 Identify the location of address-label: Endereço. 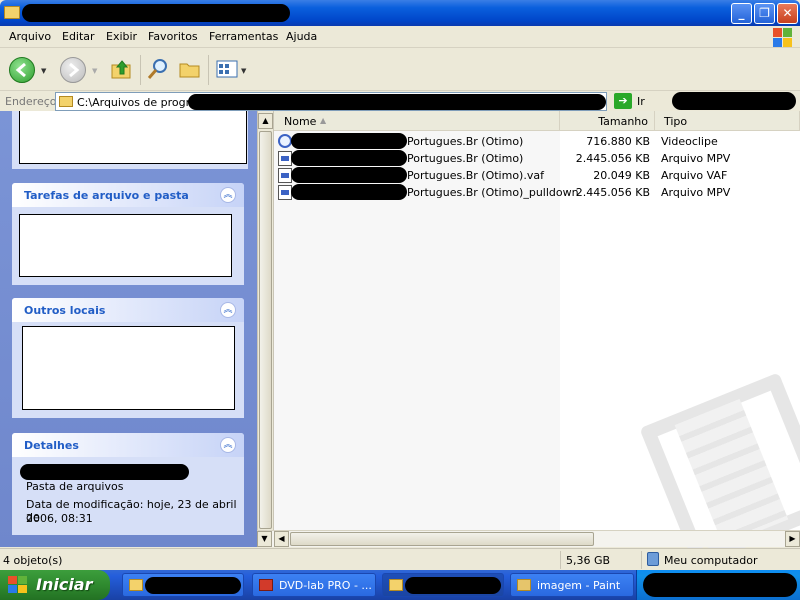
(31, 101).